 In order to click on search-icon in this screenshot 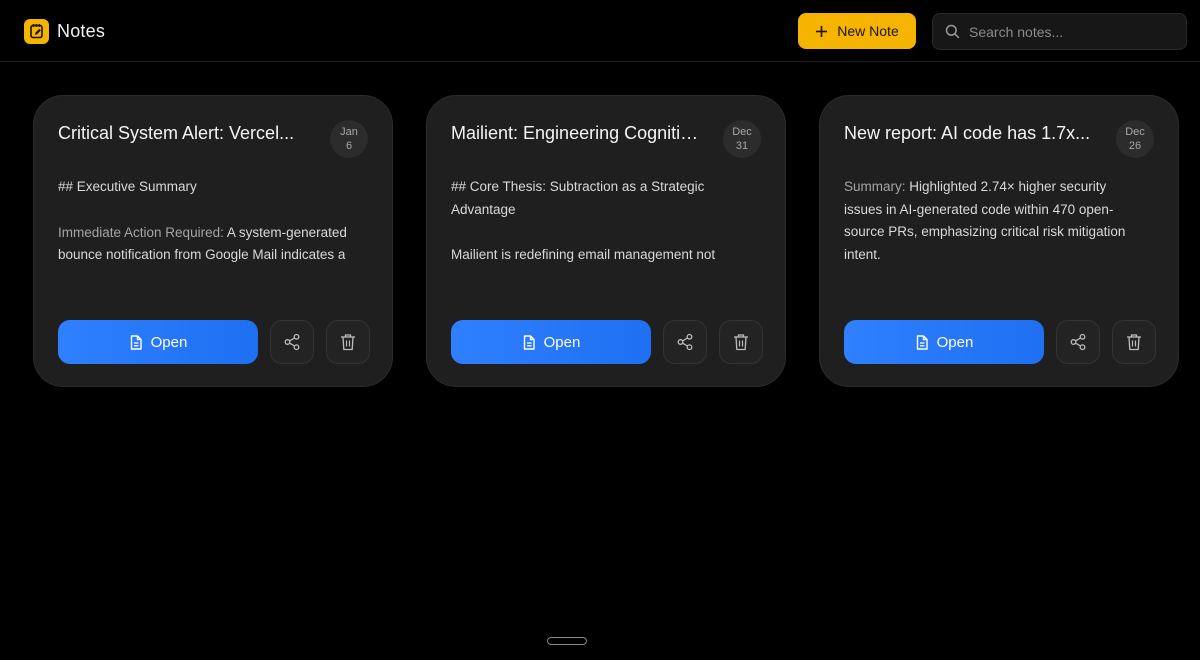, I will do `click(952, 31)`.